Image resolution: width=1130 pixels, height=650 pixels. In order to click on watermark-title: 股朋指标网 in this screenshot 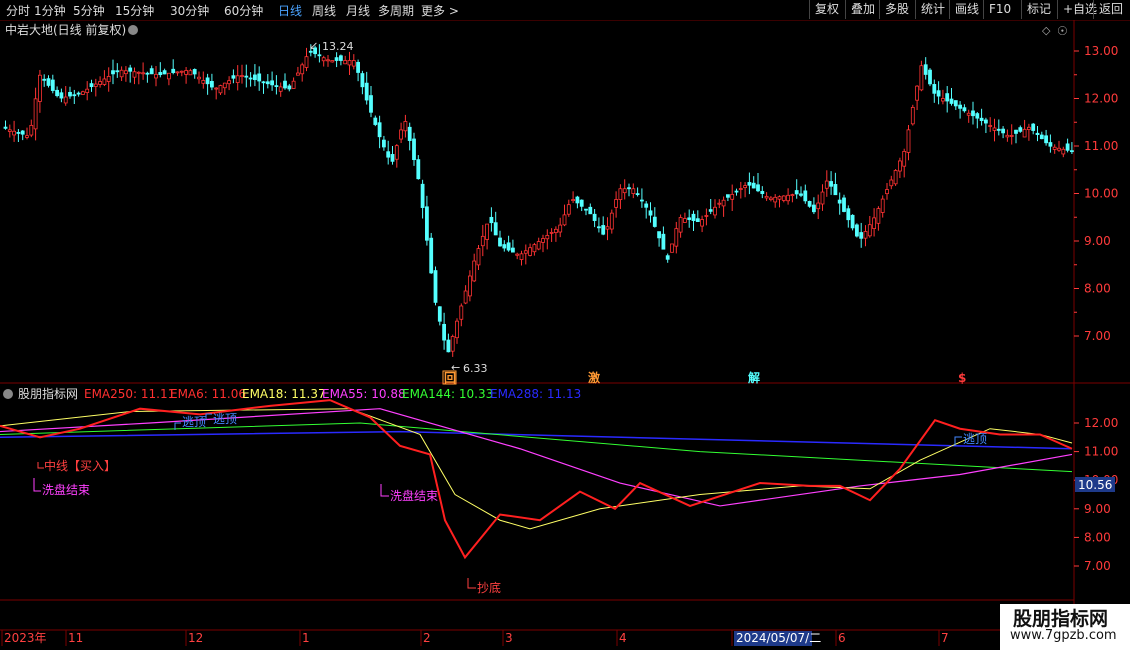, I will do `click(1061, 619)`.